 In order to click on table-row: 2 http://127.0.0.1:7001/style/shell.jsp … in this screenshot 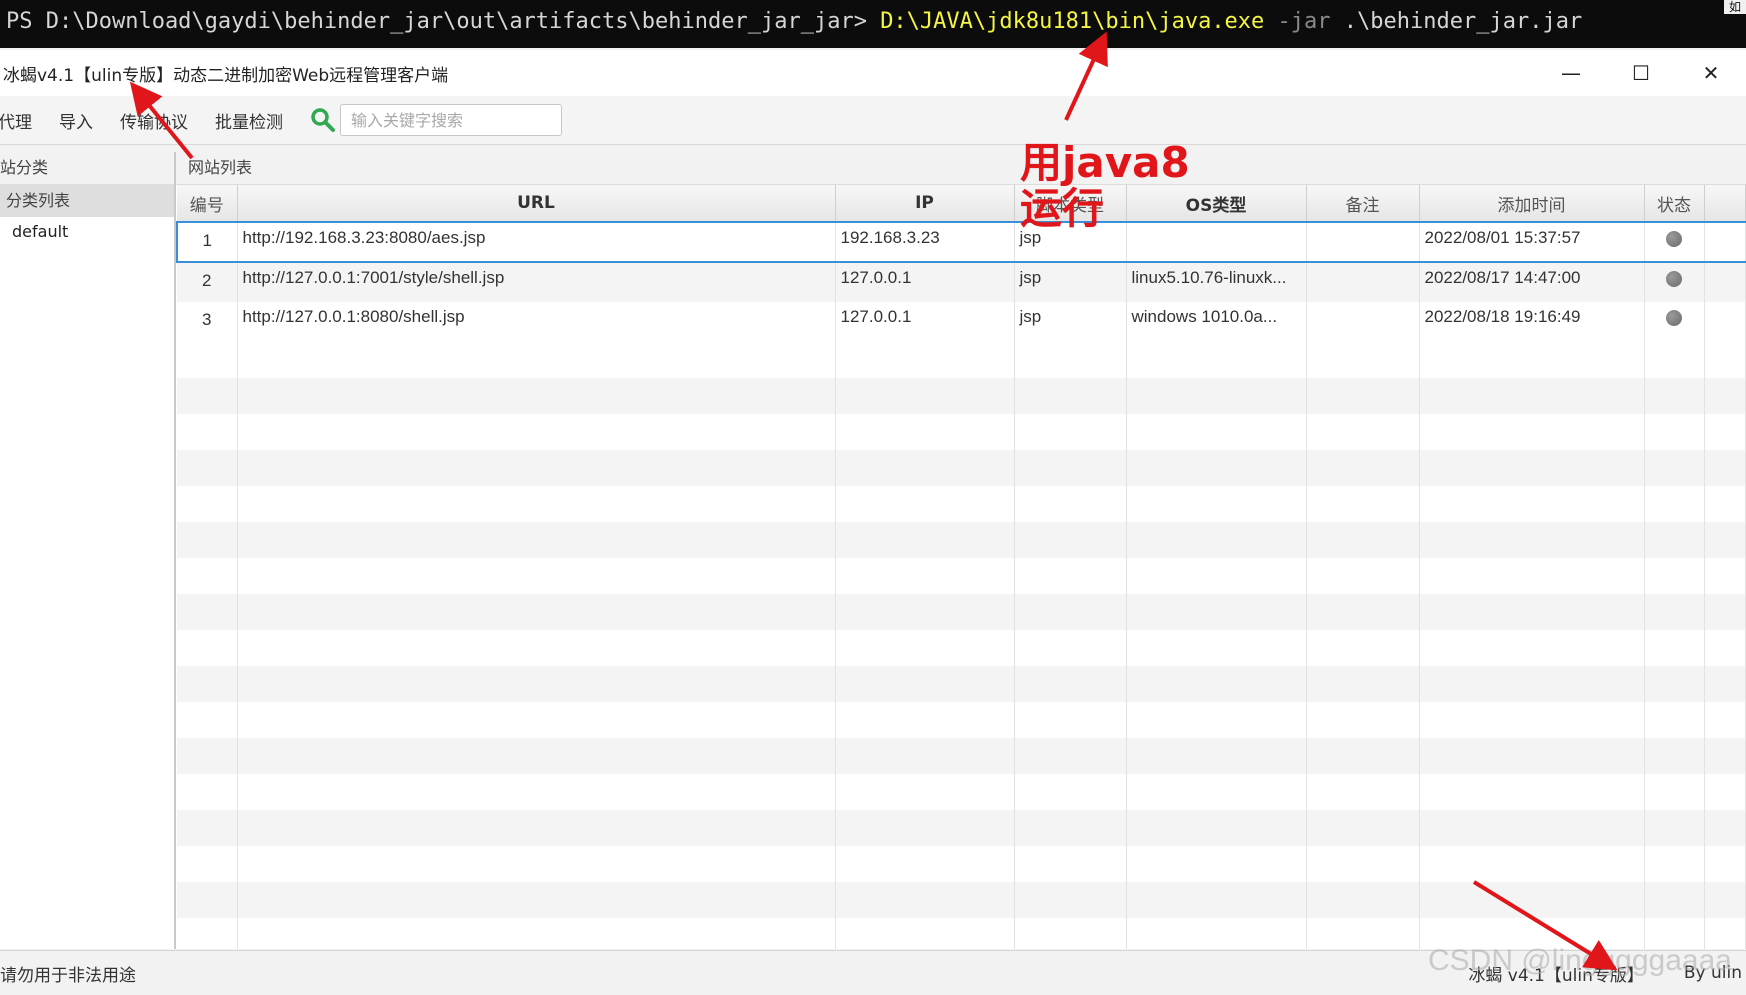, I will do `click(961, 282)`.